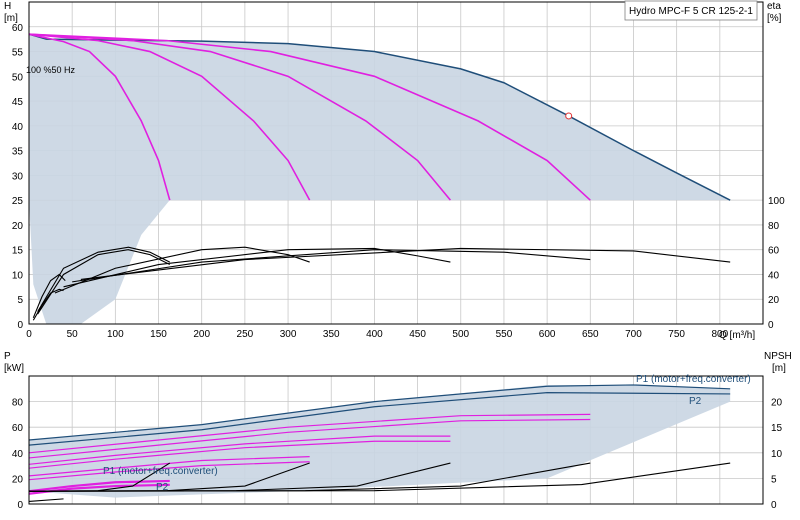  I want to click on y2-tick-label: 40, so click(774, 275).